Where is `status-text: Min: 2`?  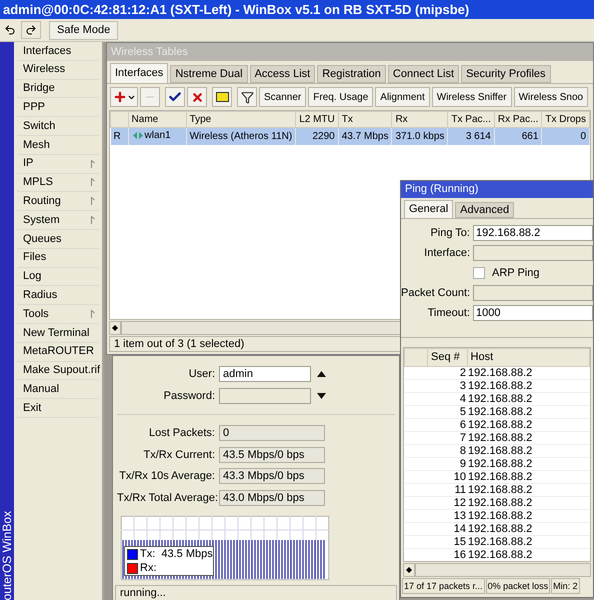
status-text: Min: 2 is located at coordinates (565, 586).